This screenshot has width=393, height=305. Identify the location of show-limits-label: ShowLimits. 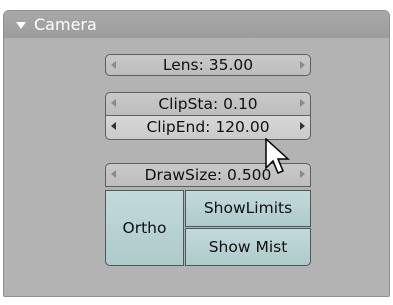
(248, 208).